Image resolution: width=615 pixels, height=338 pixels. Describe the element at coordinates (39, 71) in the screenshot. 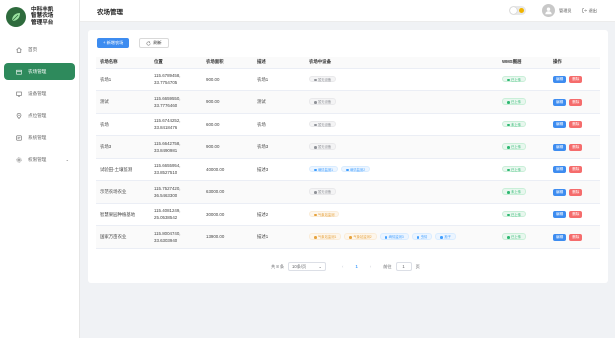

I see `sidebar-item-farm: 农场管理` at that location.